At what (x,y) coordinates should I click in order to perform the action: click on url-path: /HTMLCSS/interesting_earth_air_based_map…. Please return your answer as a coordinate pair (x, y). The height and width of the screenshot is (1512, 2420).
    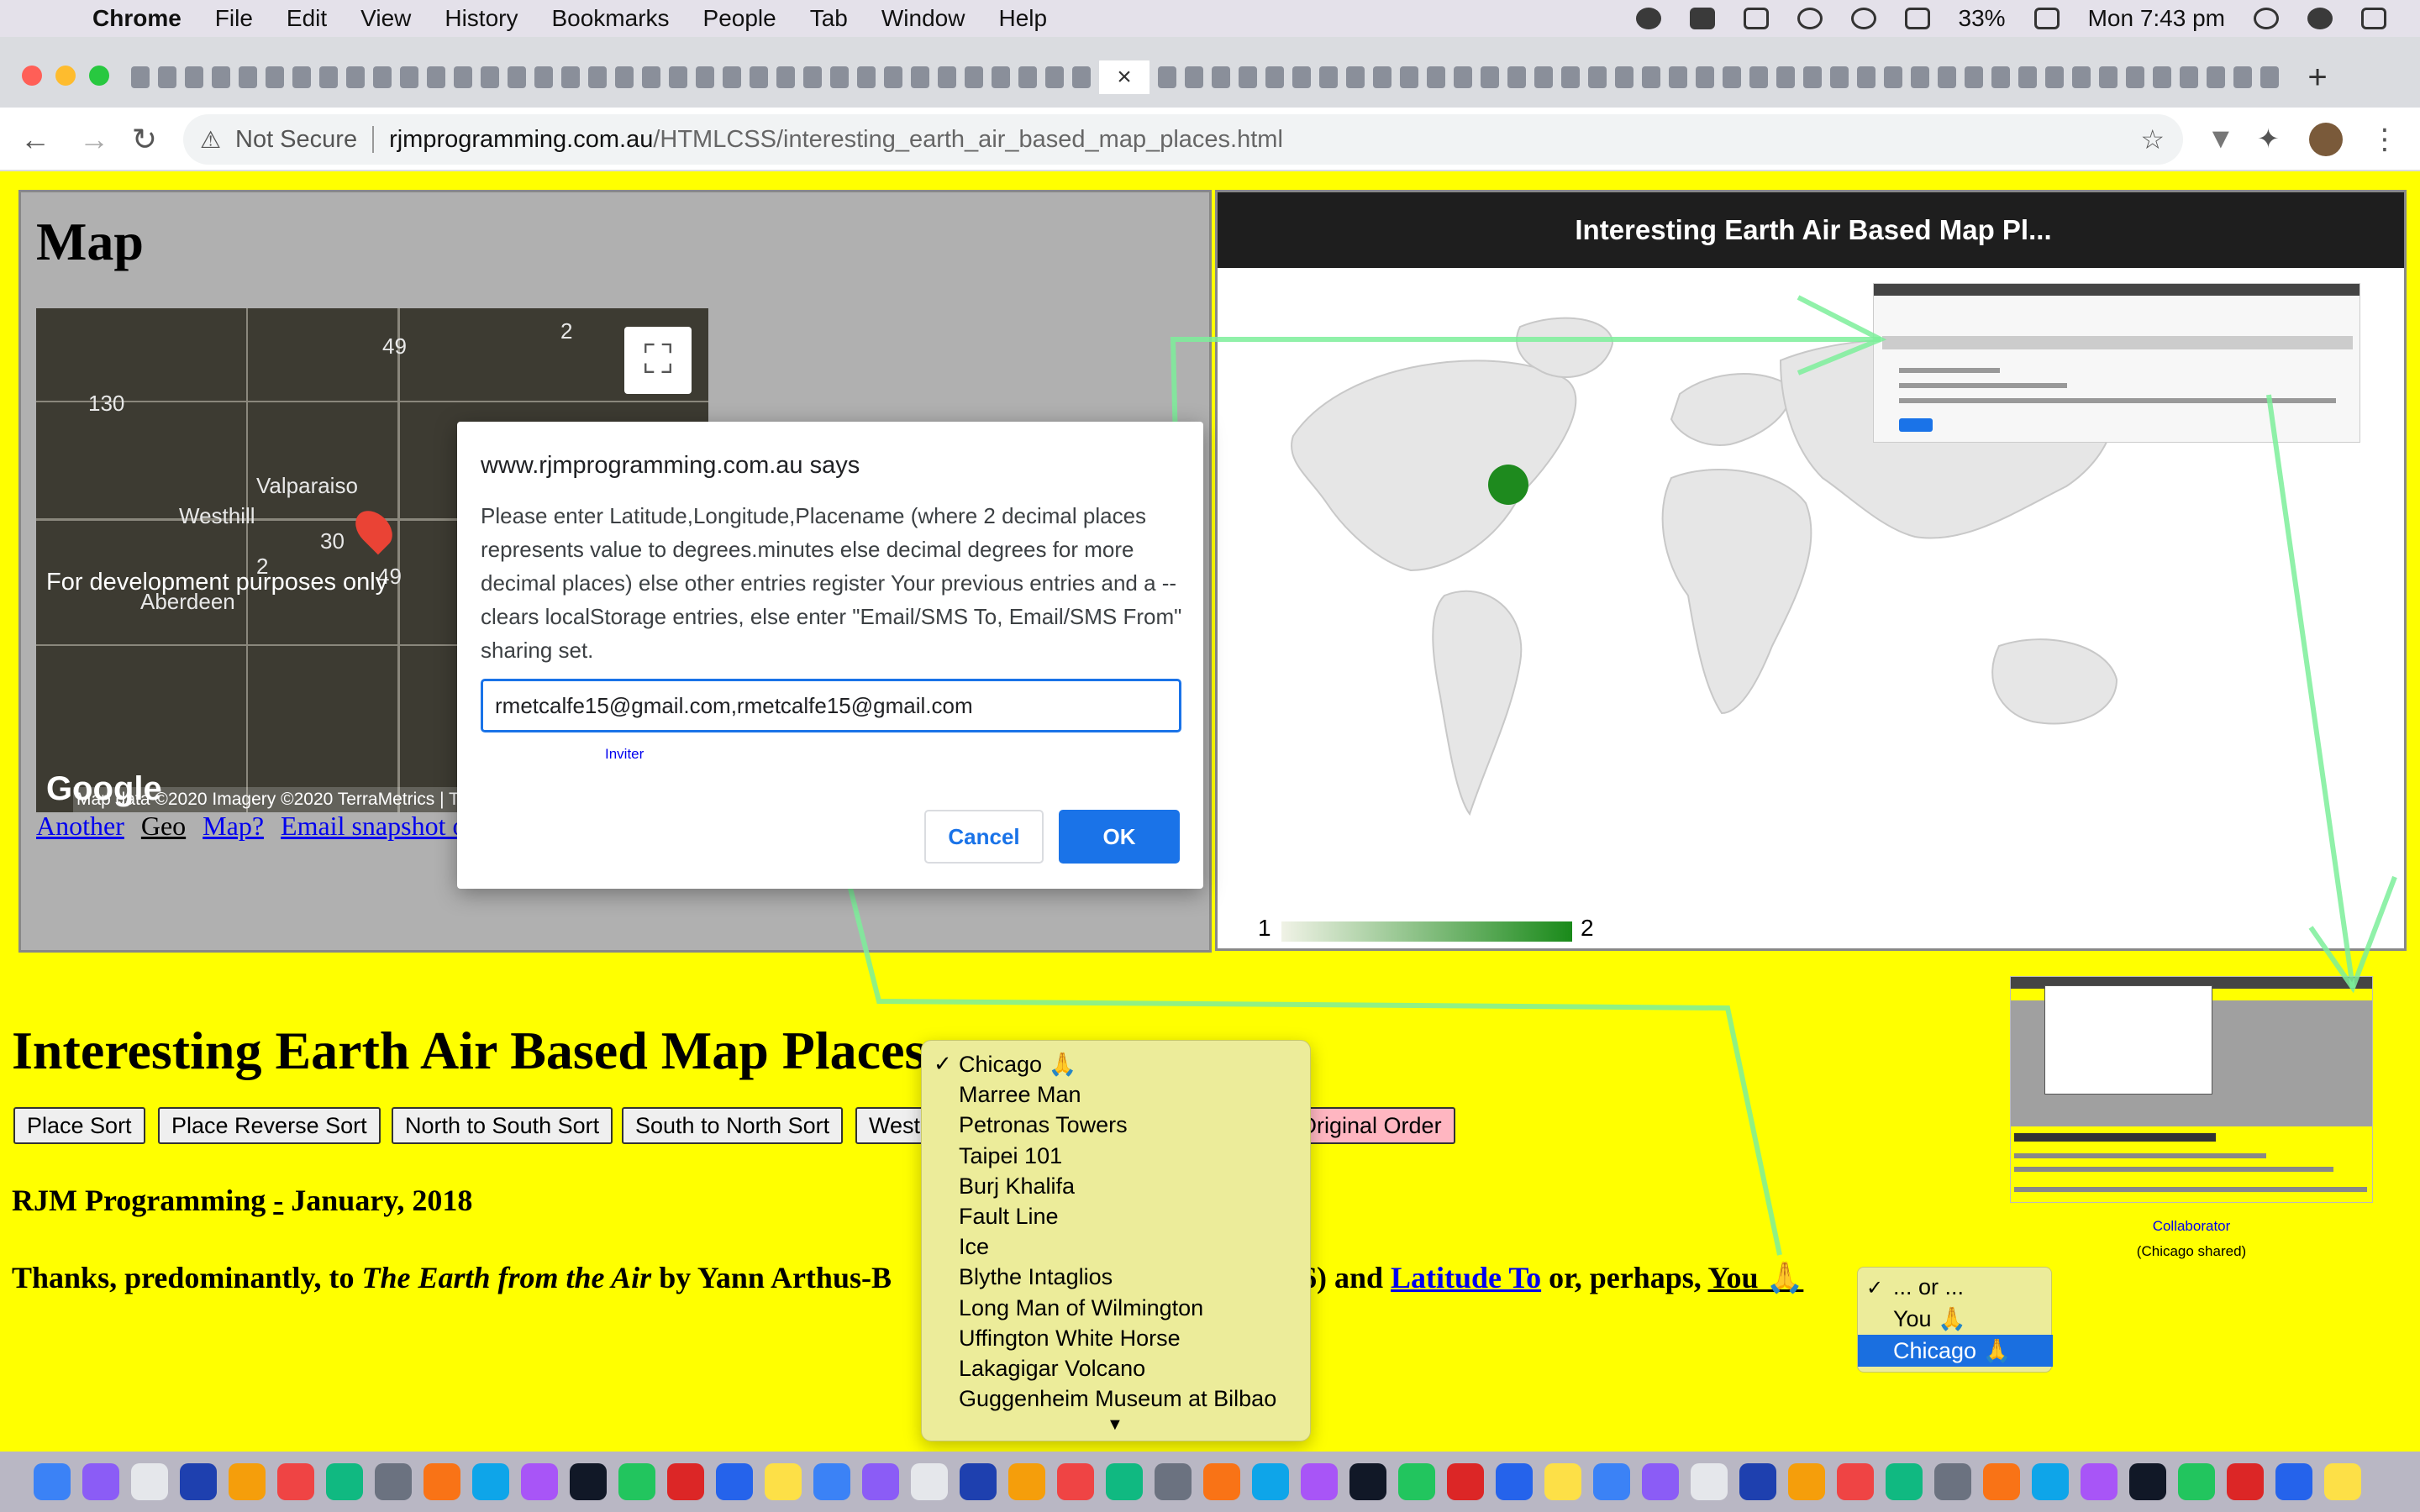
    Looking at the image, I should click on (968, 140).